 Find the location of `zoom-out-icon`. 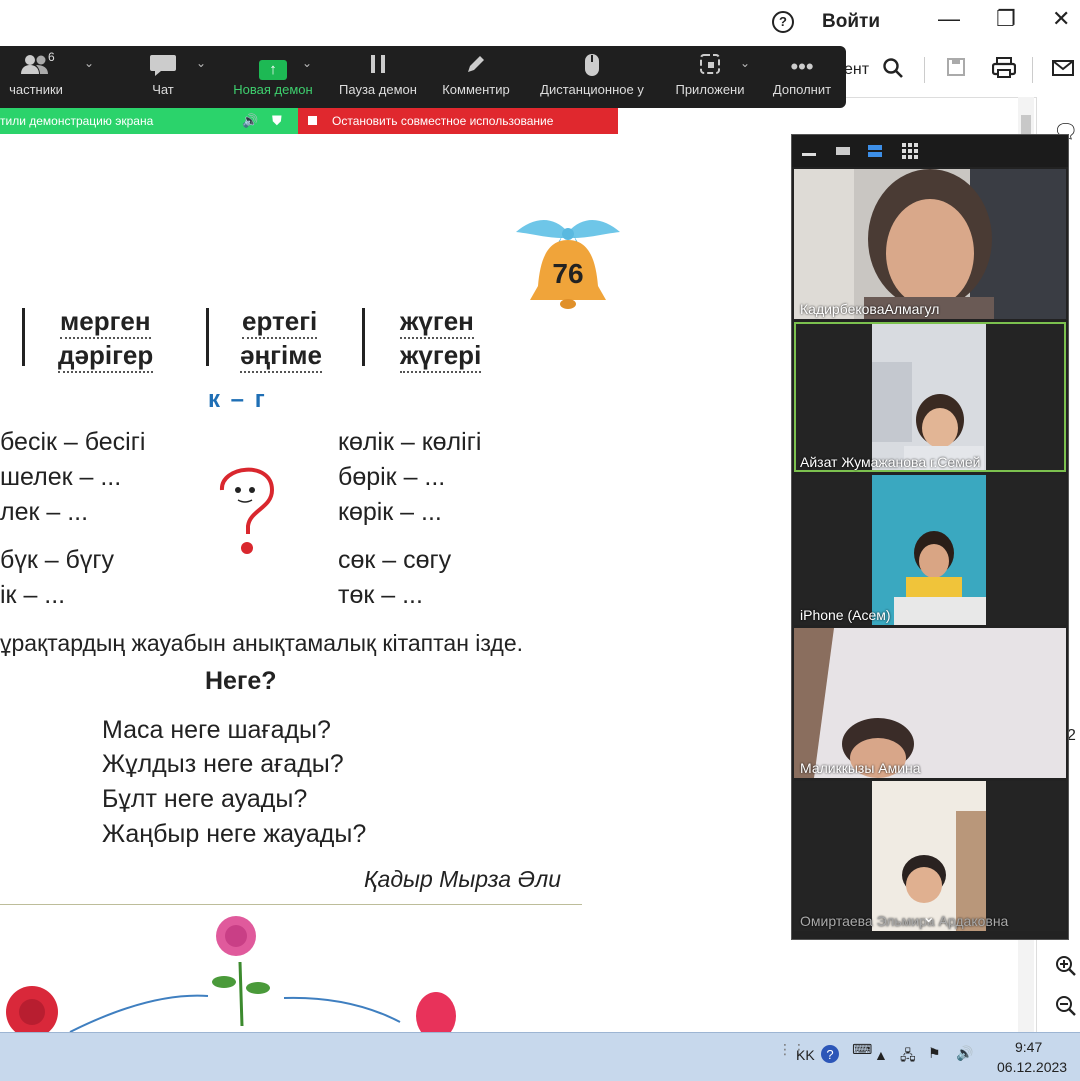

zoom-out-icon is located at coordinates (1066, 1008).